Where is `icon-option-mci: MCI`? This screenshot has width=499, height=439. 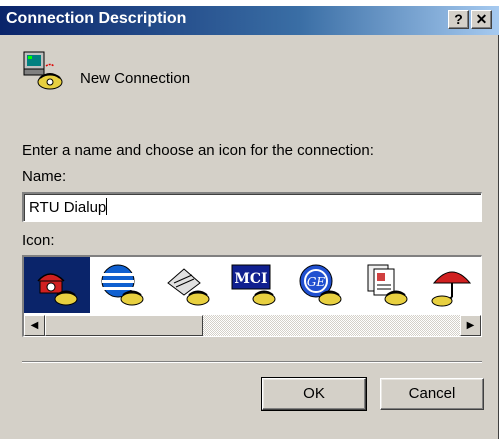 icon-option-mci: MCI is located at coordinates (255, 285).